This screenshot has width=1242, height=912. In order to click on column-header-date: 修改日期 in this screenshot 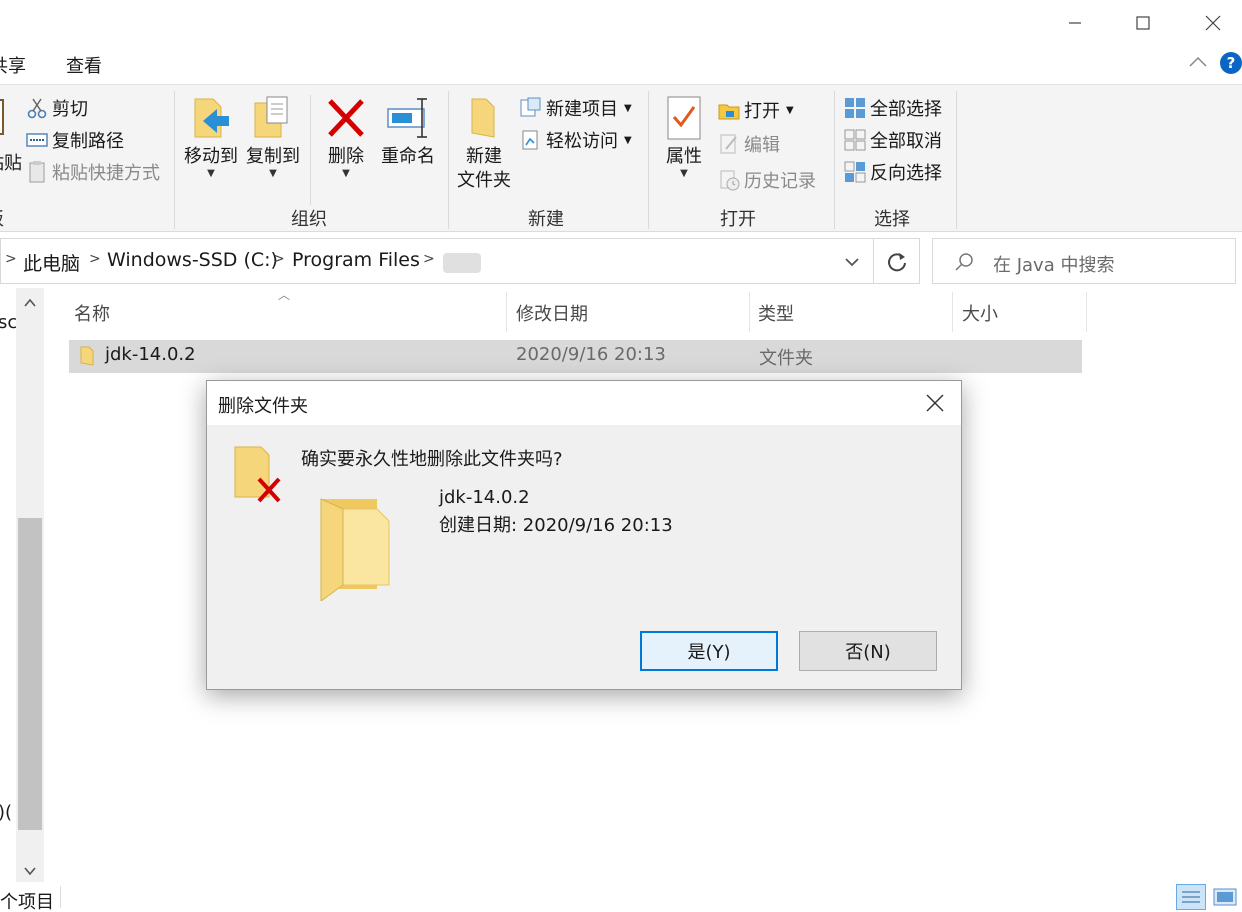, I will do `click(552, 313)`.